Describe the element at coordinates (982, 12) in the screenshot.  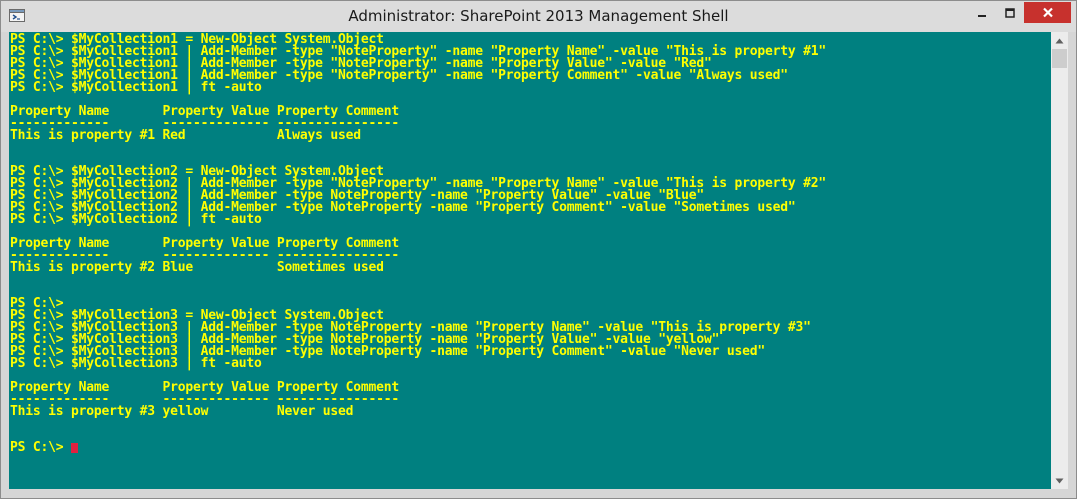
I see `minimize-button` at that location.